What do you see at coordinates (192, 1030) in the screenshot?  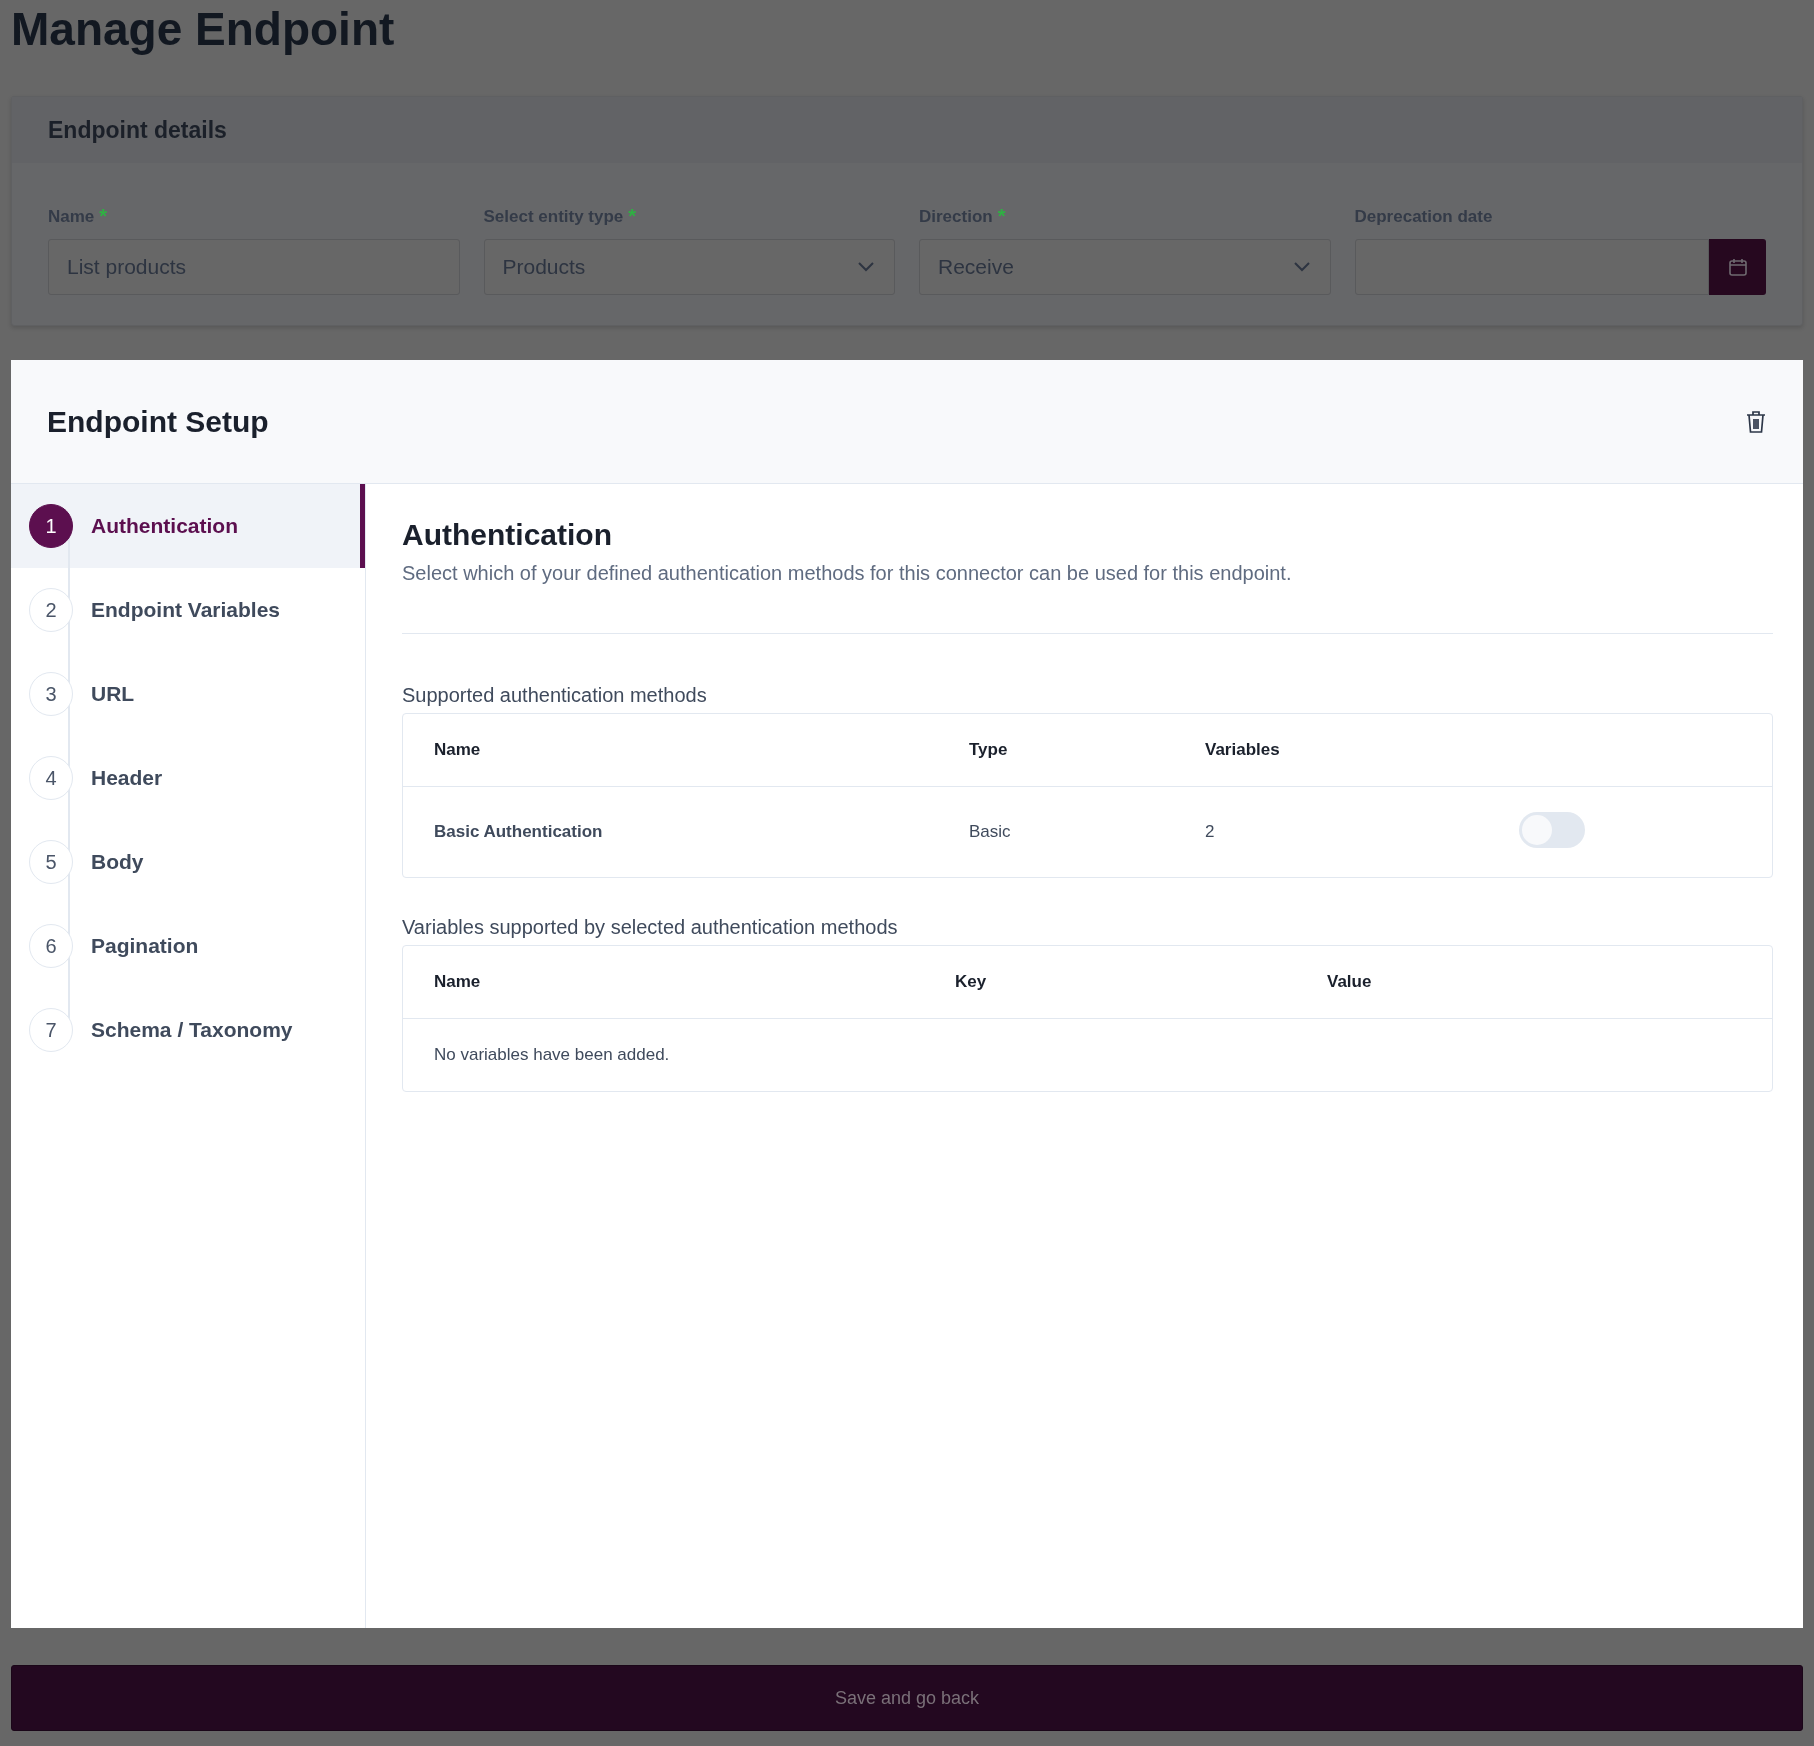 I see `step-label: Schema / Taxonomy` at bounding box center [192, 1030].